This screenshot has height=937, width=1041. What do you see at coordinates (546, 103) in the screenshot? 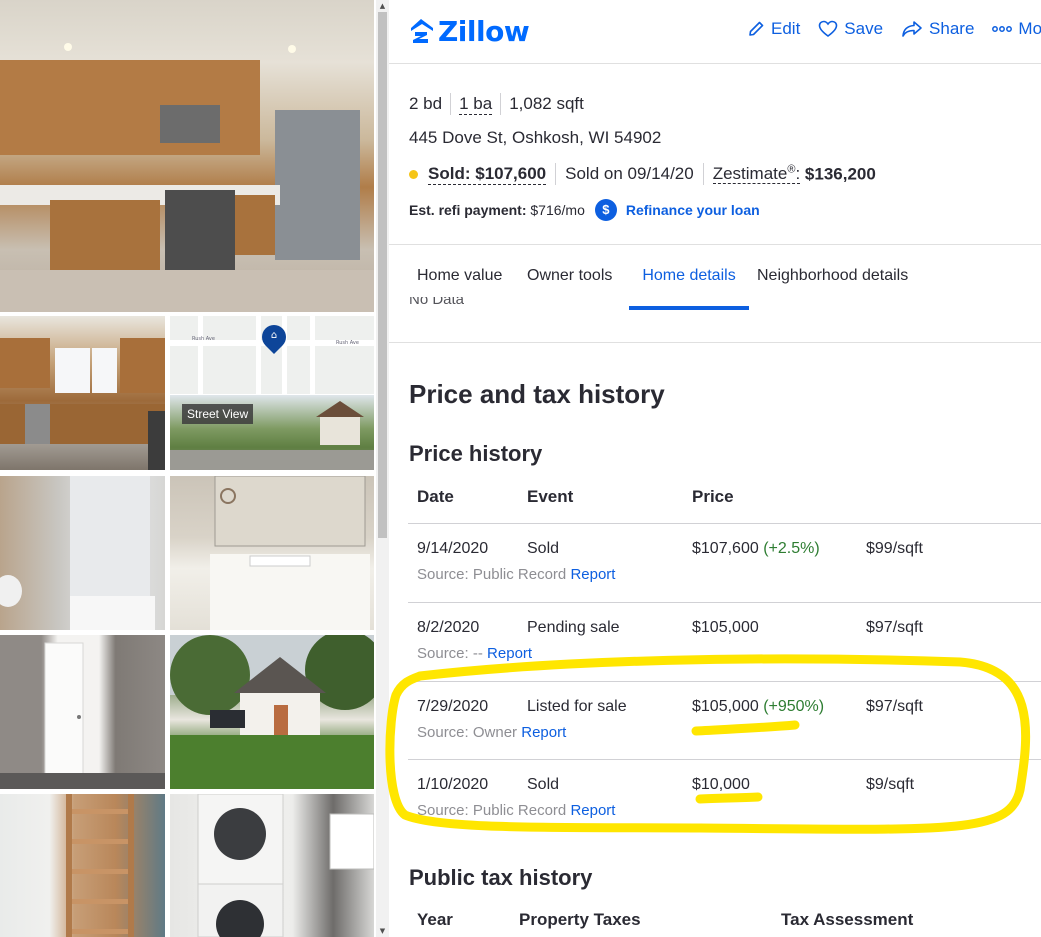
I see `sqft-value: 1,082 sqft` at bounding box center [546, 103].